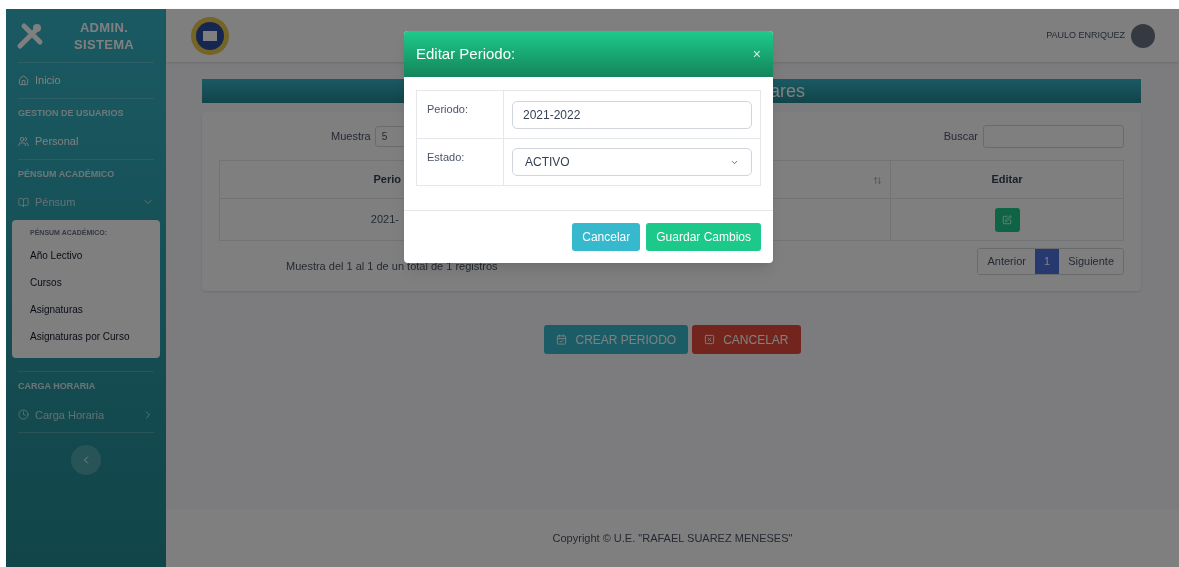 This screenshot has height=567, width=1179. Describe the element at coordinates (632, 162) in the screenshot. I see `status-select: ACTIVO` at that location.